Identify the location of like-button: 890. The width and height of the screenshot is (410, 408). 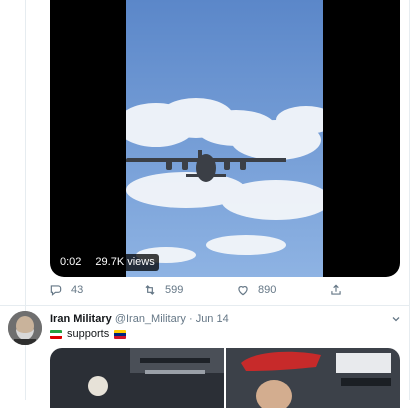
(256, 290).